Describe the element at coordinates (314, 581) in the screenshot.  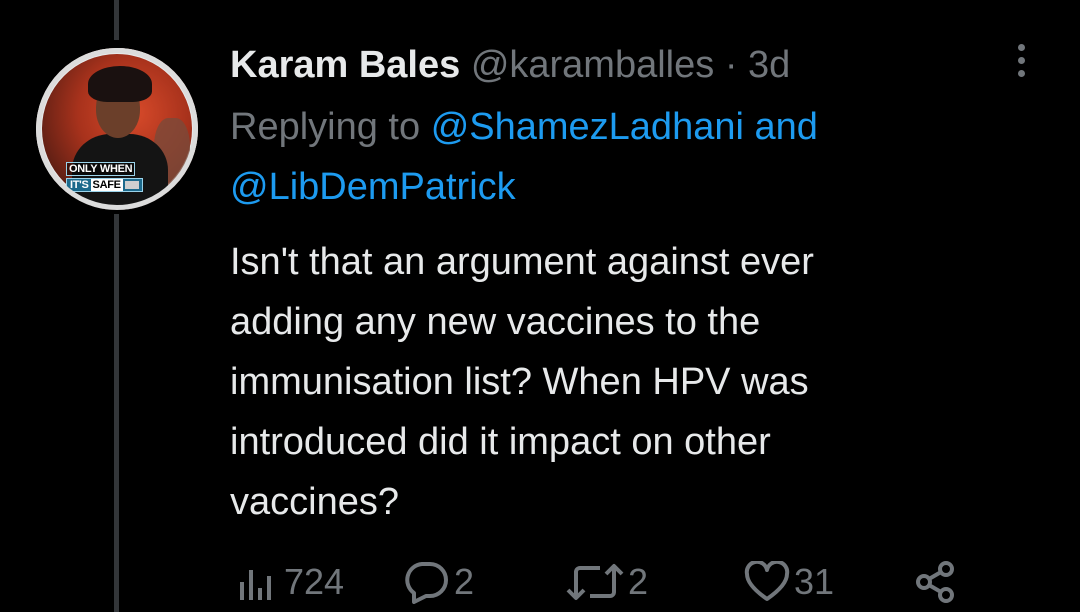
I see `views-count: 724` at that location.